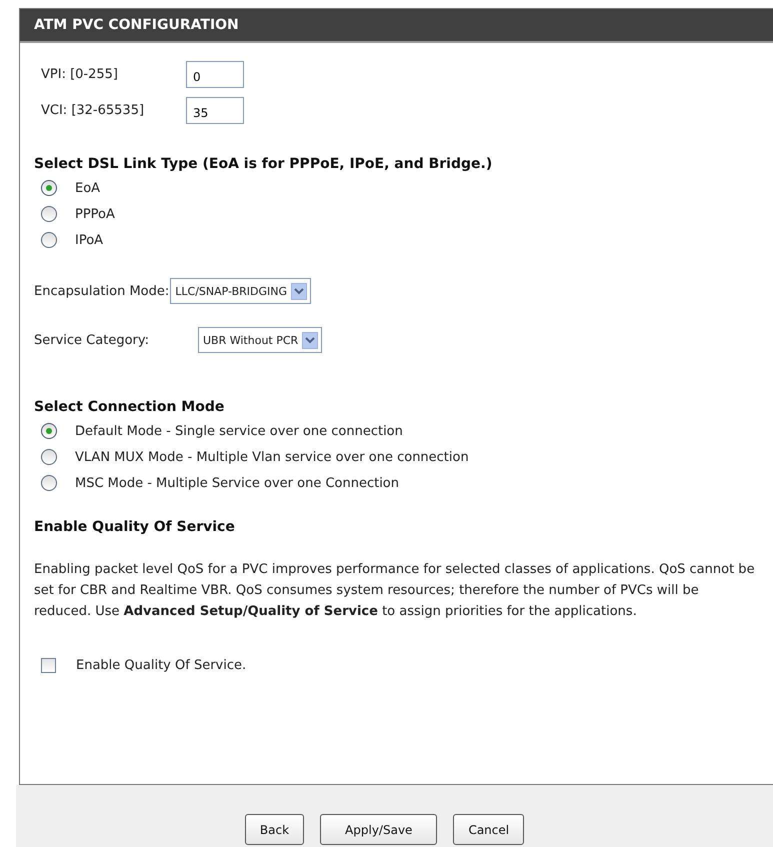 This screenshot has width=773, height=847. I want to click on description-text: Enabling packet level QoS for a PVC improves performance for selected classes of applications. QoS cannot be set for CBR and Realtime VBR. QoS consumes system resources; therefore the number of PVCs will be reduced. Use Advanced Setup/Quality of Service to assign priorities for the applications., so click(395, 591).